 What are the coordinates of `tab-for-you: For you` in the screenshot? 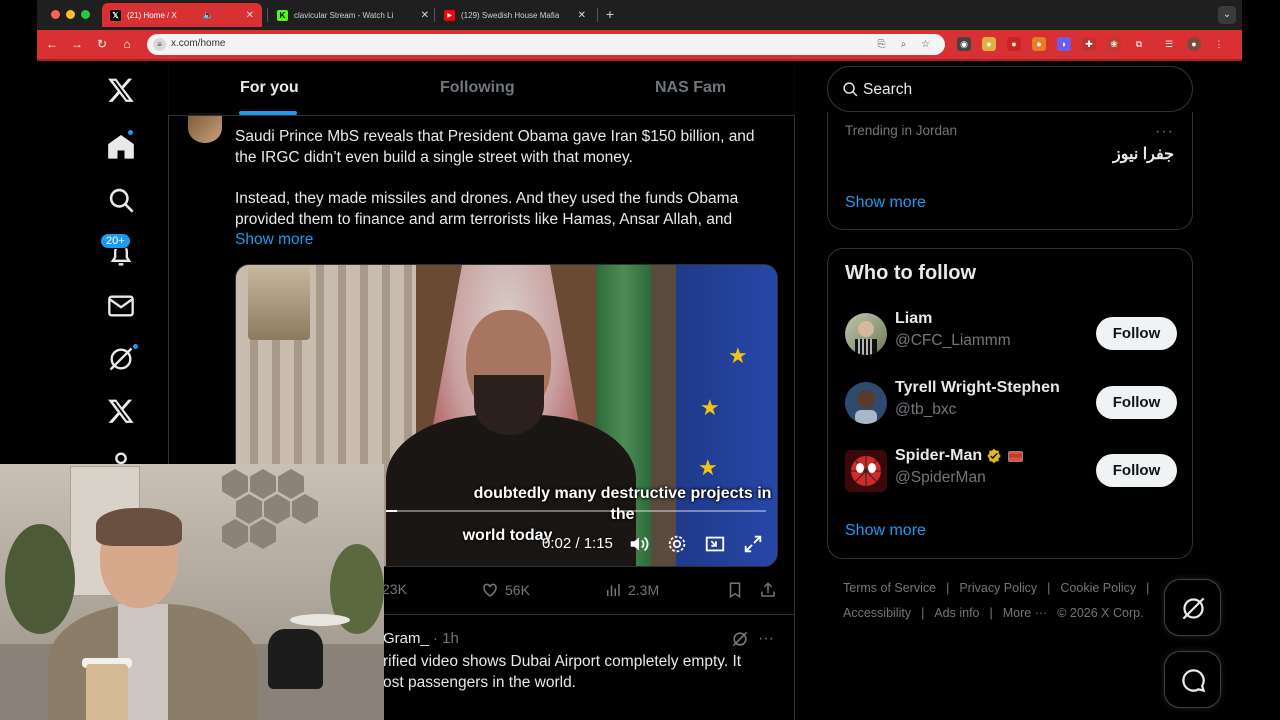 It's located at (269, 88).